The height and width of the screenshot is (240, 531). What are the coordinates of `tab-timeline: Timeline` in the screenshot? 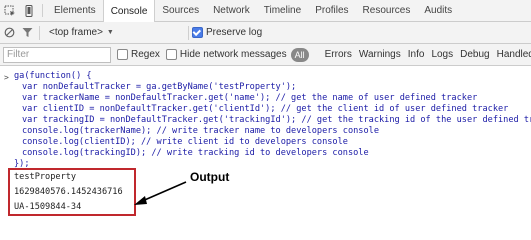 It's located at (282, 10).